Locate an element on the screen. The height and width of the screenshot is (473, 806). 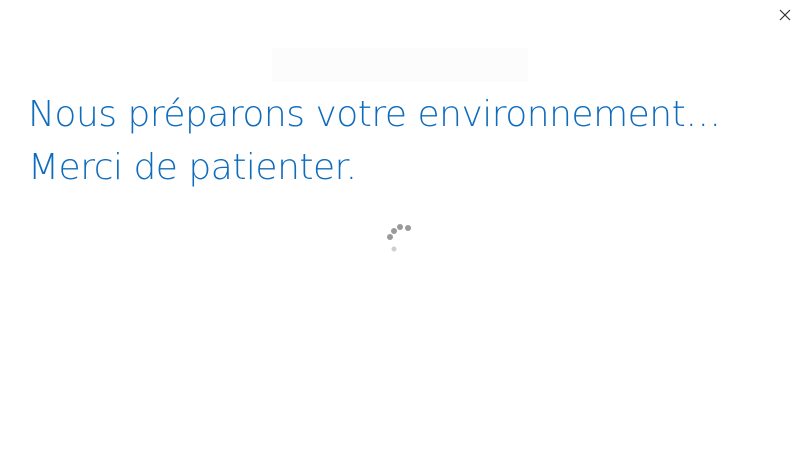
banner-placeholder is located at coordinates (400, 65).